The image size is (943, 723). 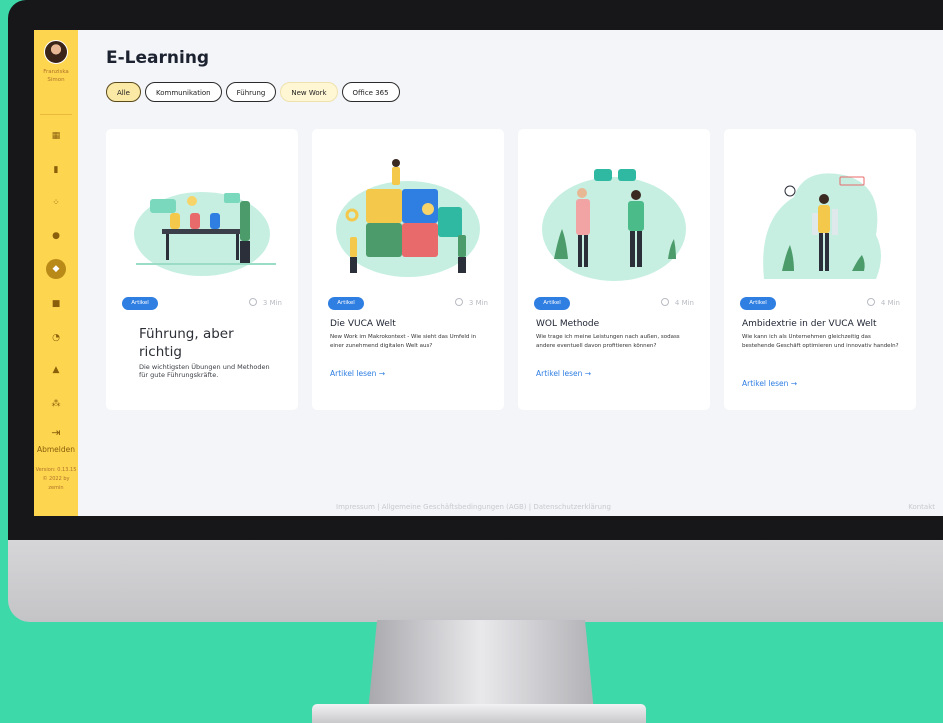 I want to click on analytics-icon: ⁘, so click(x=56, y=203).